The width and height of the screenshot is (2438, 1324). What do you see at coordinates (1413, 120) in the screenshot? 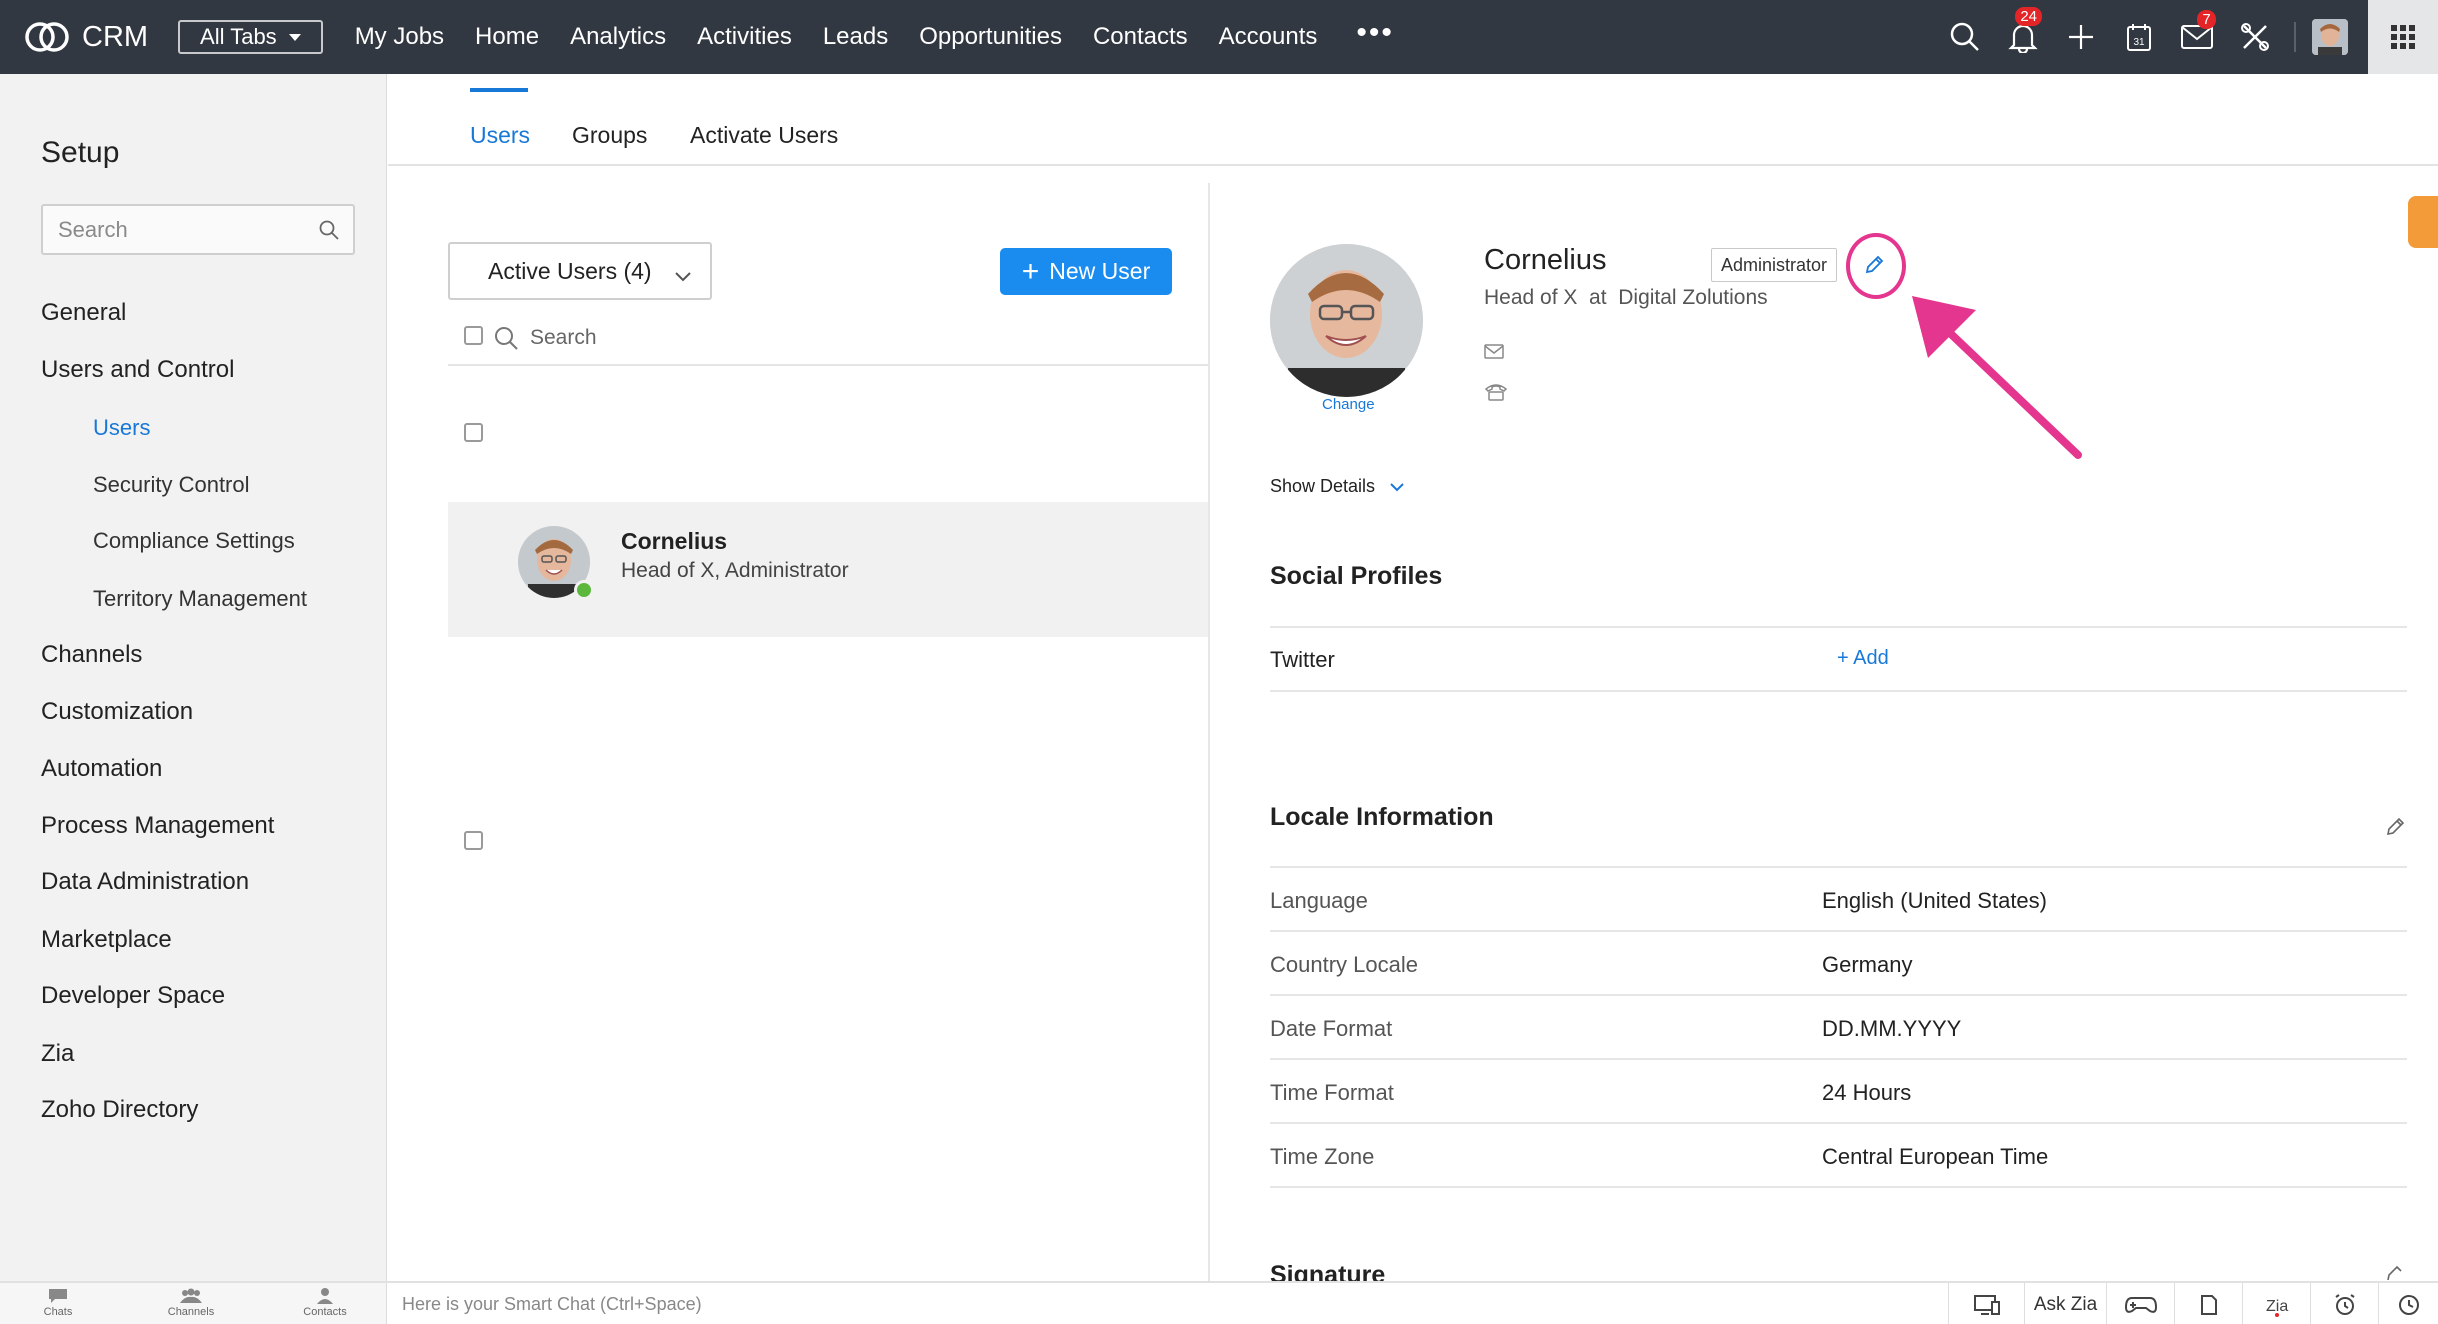
I see `users-tabs: Users Groups Activate Users` at bounding box center [1413, 120].